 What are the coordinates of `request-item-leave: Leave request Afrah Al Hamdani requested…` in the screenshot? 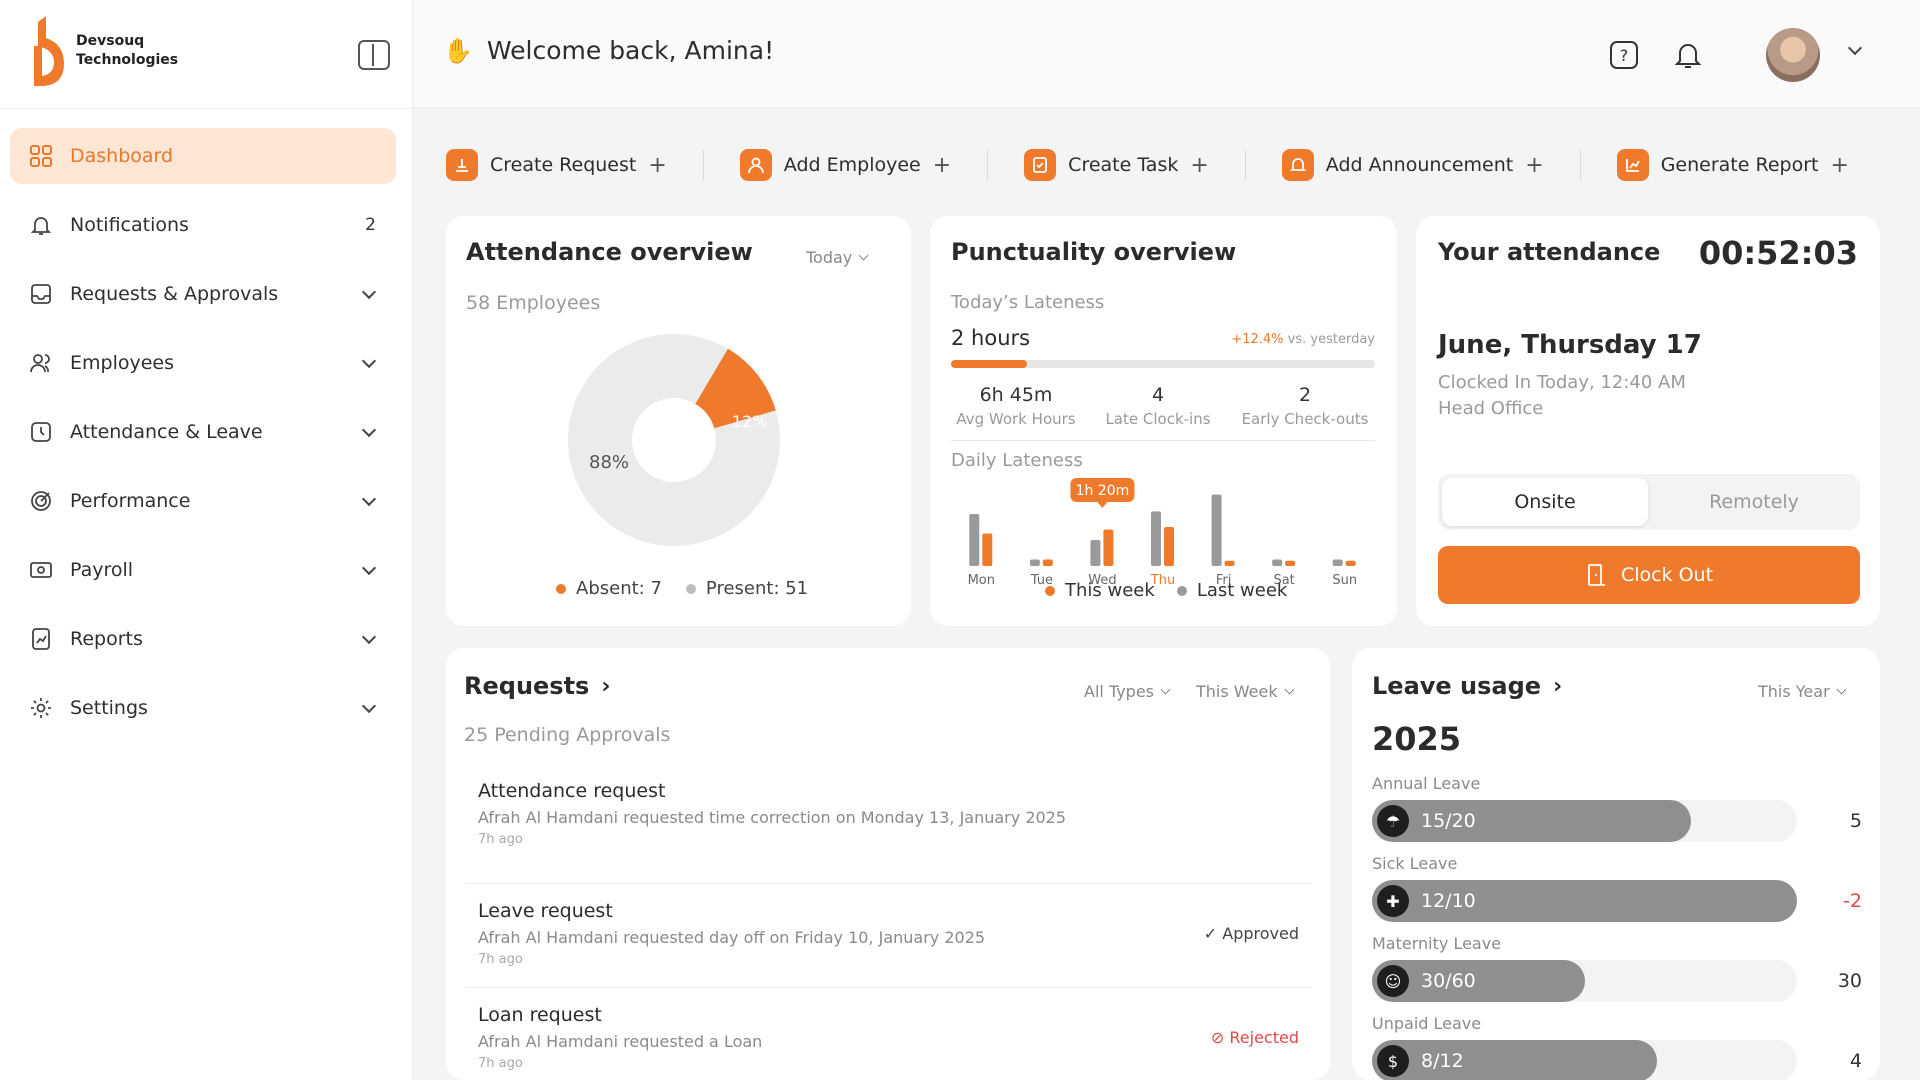 It's located at (888, 936).